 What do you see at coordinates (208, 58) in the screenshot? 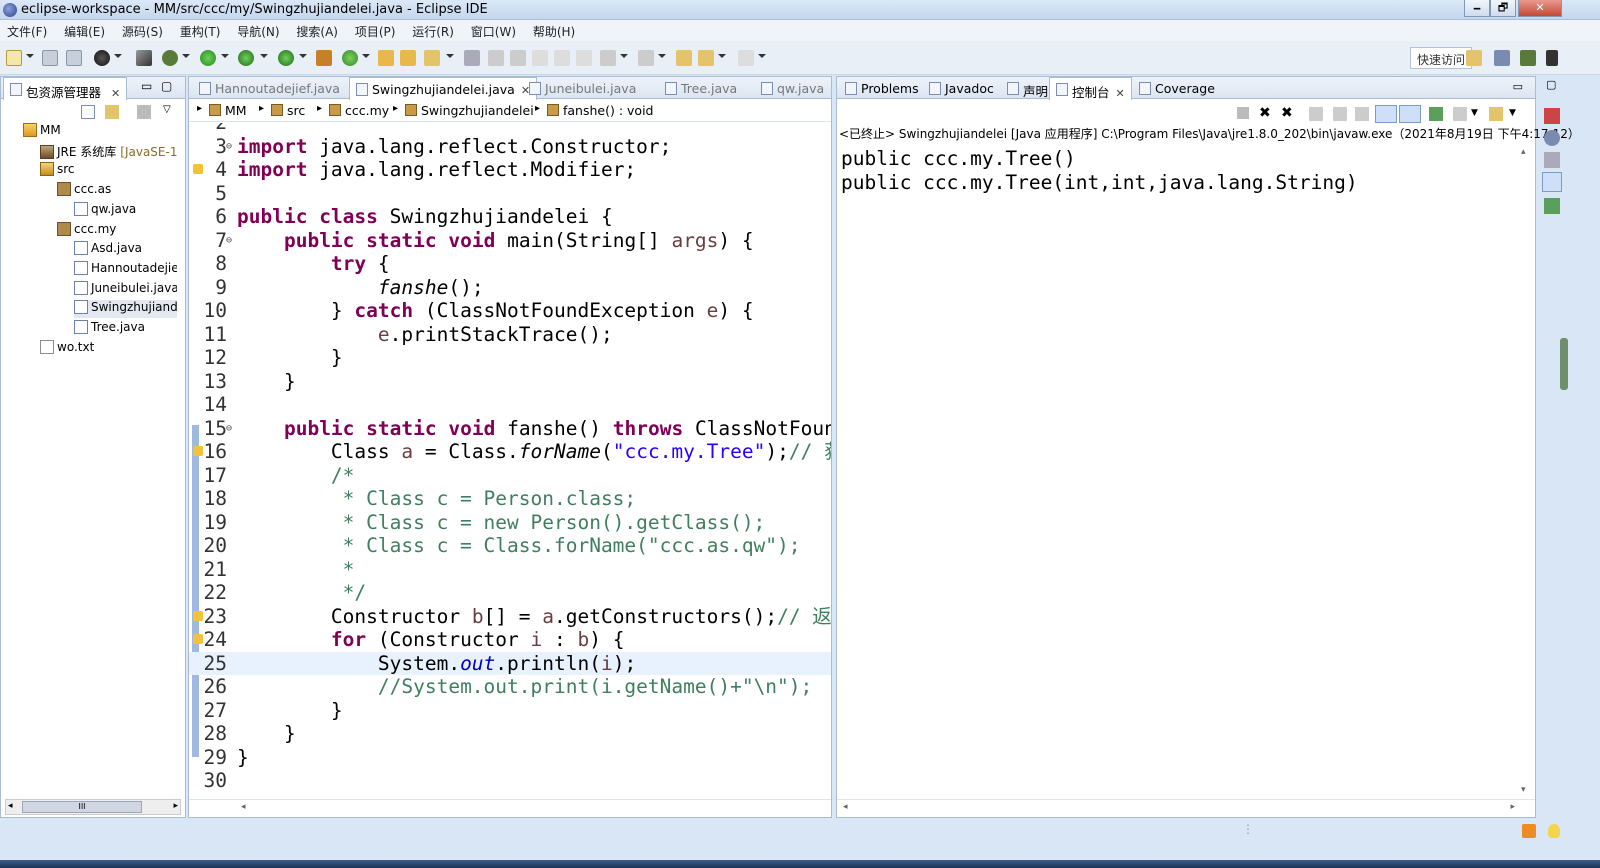
I see `run-icon` at bounding box center [208, 58].